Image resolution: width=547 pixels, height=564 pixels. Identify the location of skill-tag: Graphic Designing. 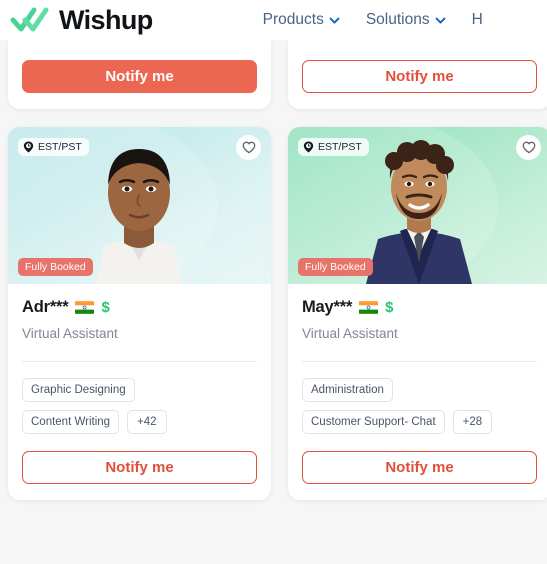
(78, 390).